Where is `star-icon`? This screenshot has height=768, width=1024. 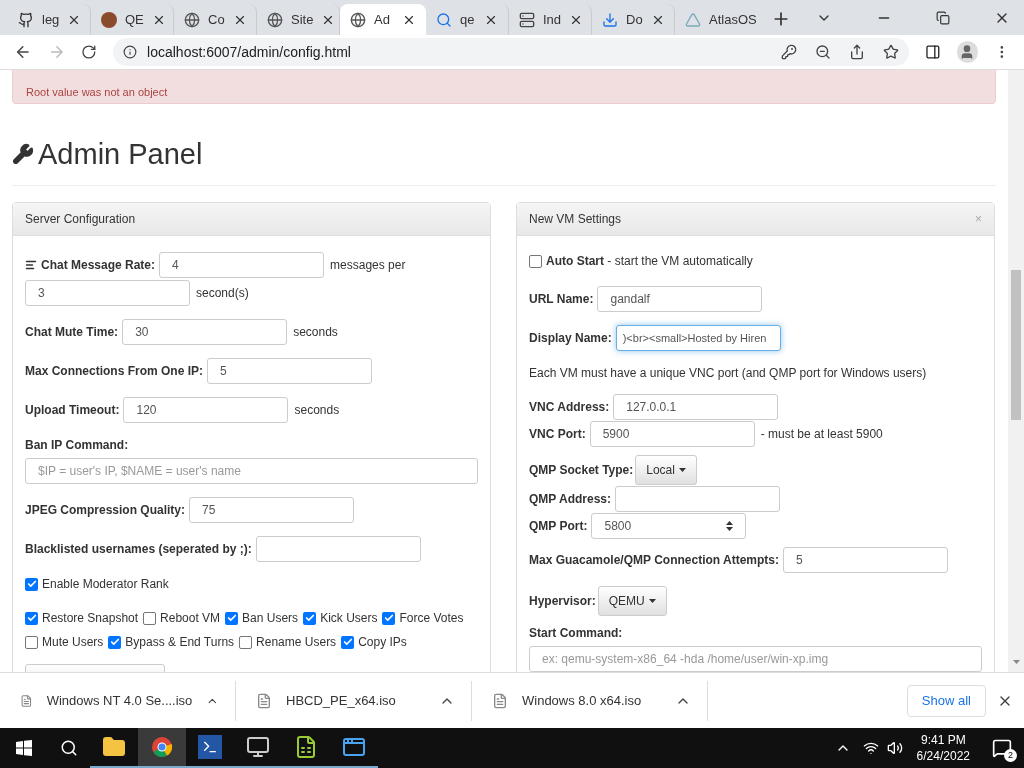
star-icon is located at coordinates (890, 52).